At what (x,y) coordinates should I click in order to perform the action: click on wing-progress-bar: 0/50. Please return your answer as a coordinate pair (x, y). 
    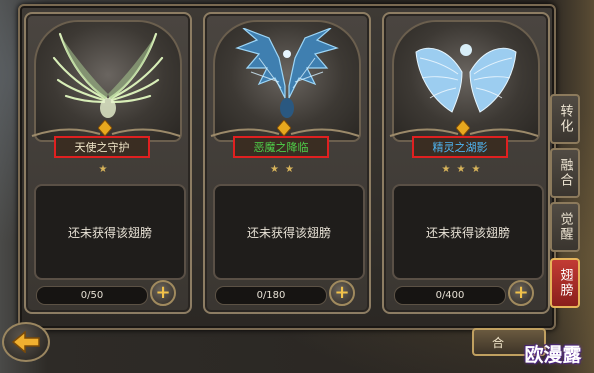
    Looking at the image, I should click on (92, 295).